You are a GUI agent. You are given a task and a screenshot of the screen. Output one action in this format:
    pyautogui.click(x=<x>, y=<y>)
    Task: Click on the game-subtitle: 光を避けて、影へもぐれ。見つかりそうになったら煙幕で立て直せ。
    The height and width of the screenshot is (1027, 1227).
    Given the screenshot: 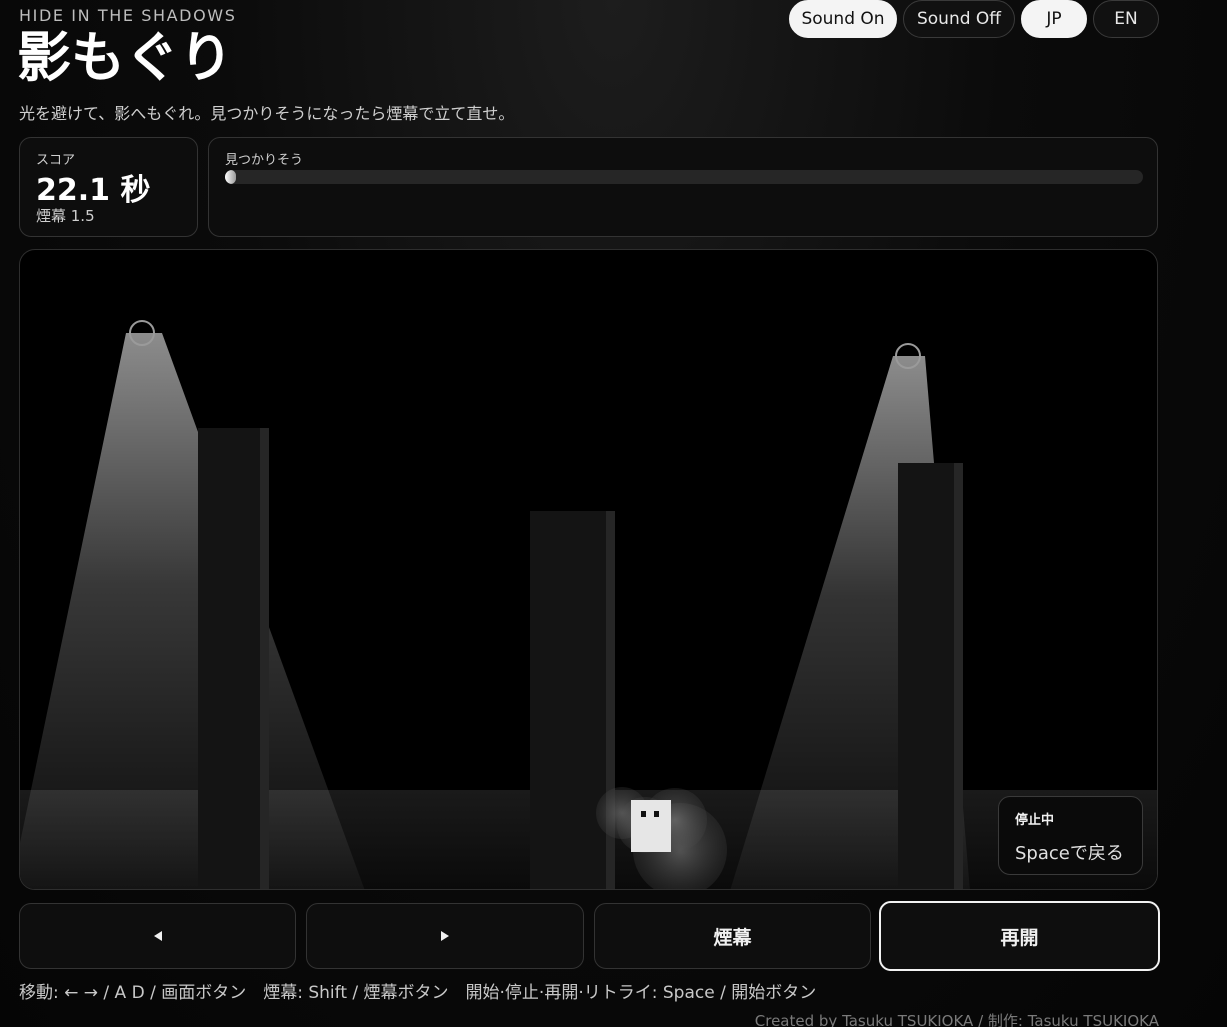 What is the action you would take?
    pyautogui.click(x=267, y=113)
    